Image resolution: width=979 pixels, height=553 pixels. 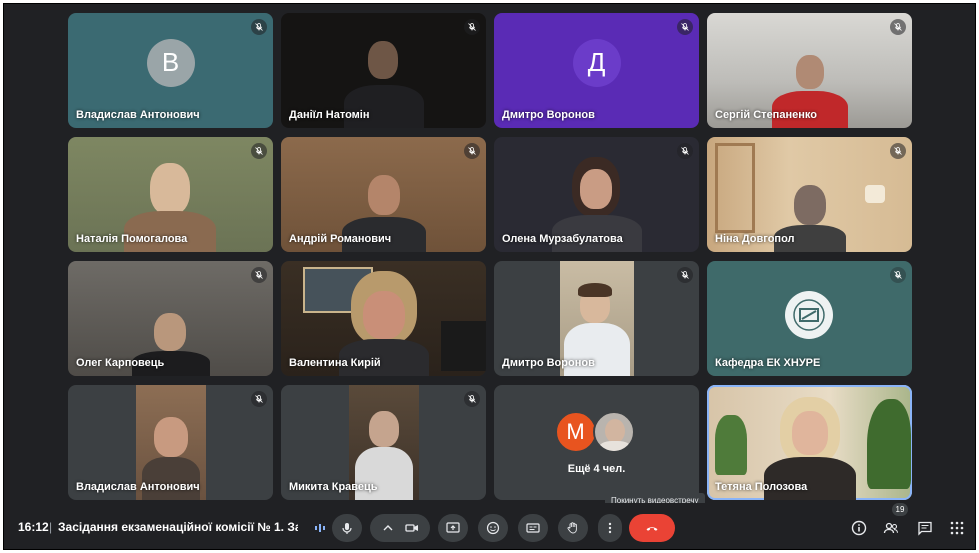 I want to click on participant-name: Микита Кравець, so click(x=333, y=487).